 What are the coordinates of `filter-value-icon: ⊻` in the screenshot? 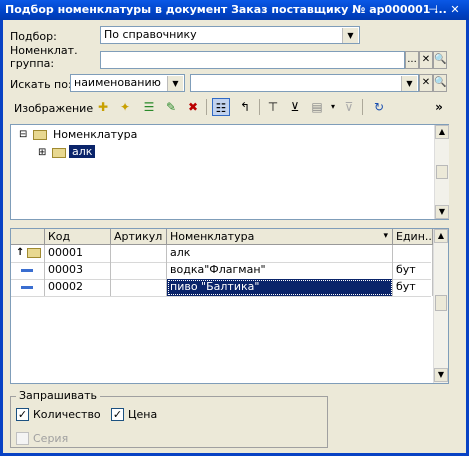 It's located at (295, 107).